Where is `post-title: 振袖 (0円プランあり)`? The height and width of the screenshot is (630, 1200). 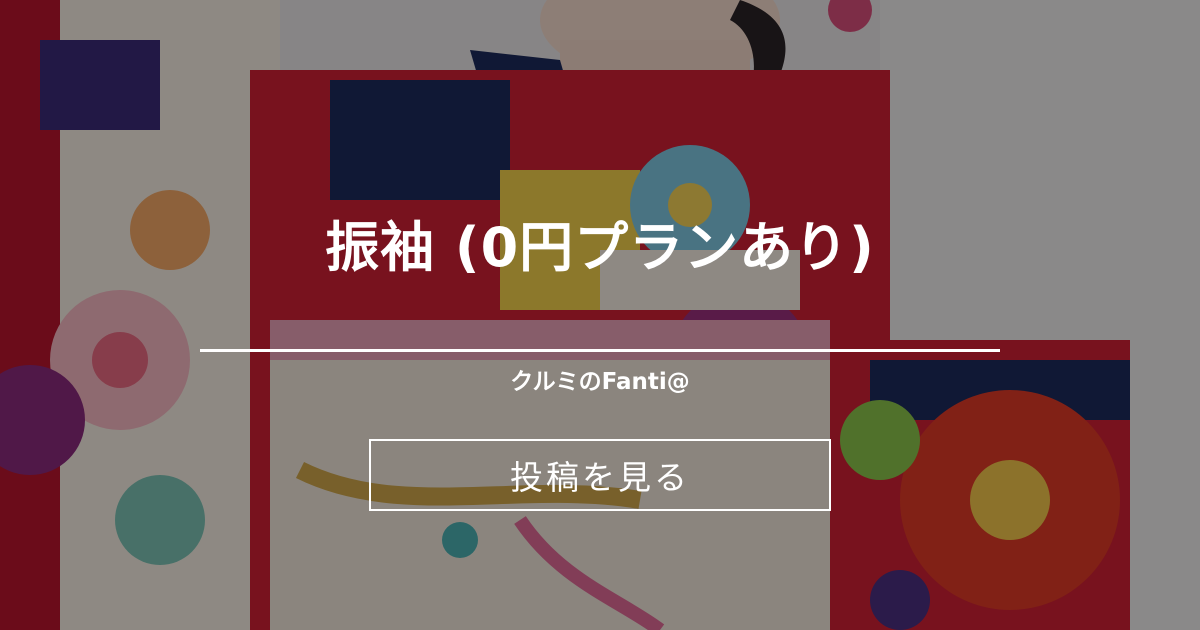
post-title: 振袖 (0円プランあり) is located at coordinates (600, 247).